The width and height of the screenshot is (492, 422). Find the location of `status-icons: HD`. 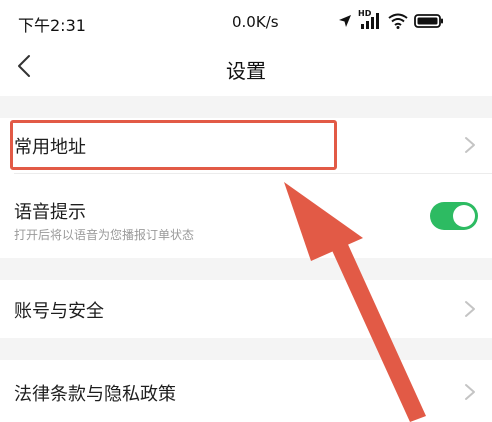

status-icons: HD is located at coordinates (391, 19).